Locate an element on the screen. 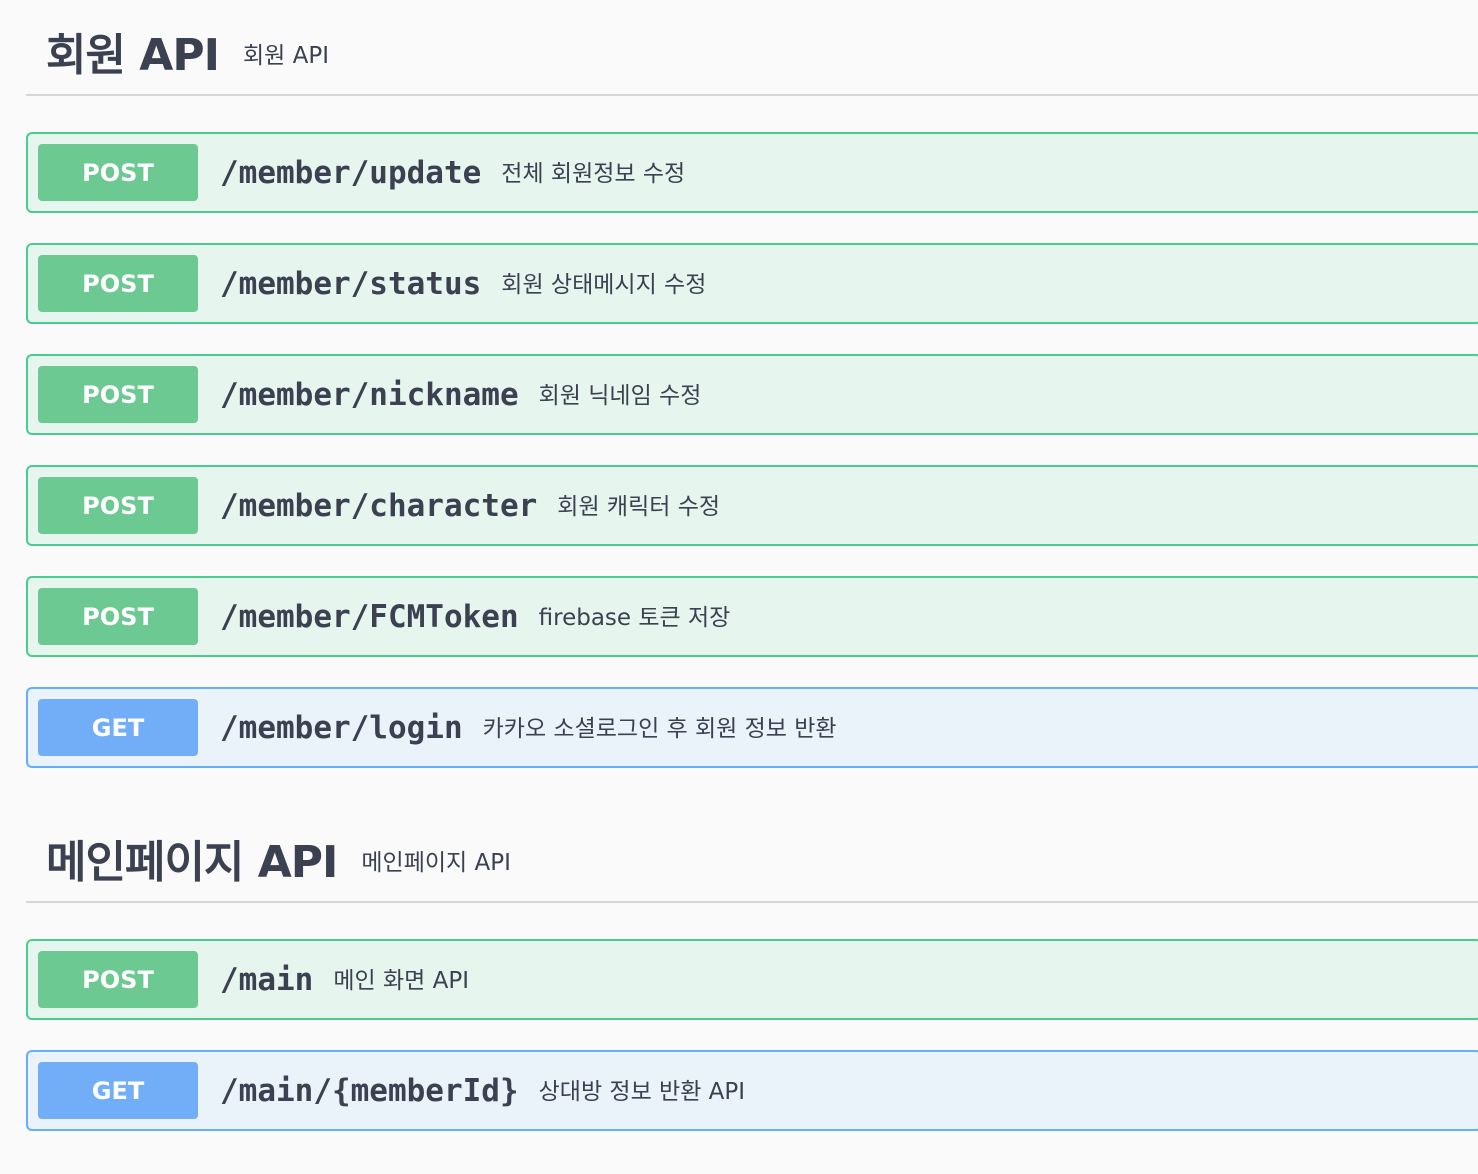 This screenshot has height=1174, width=1478. operation-summary: 회원 캐릭터 수정 is located at coordinates (639, 506).